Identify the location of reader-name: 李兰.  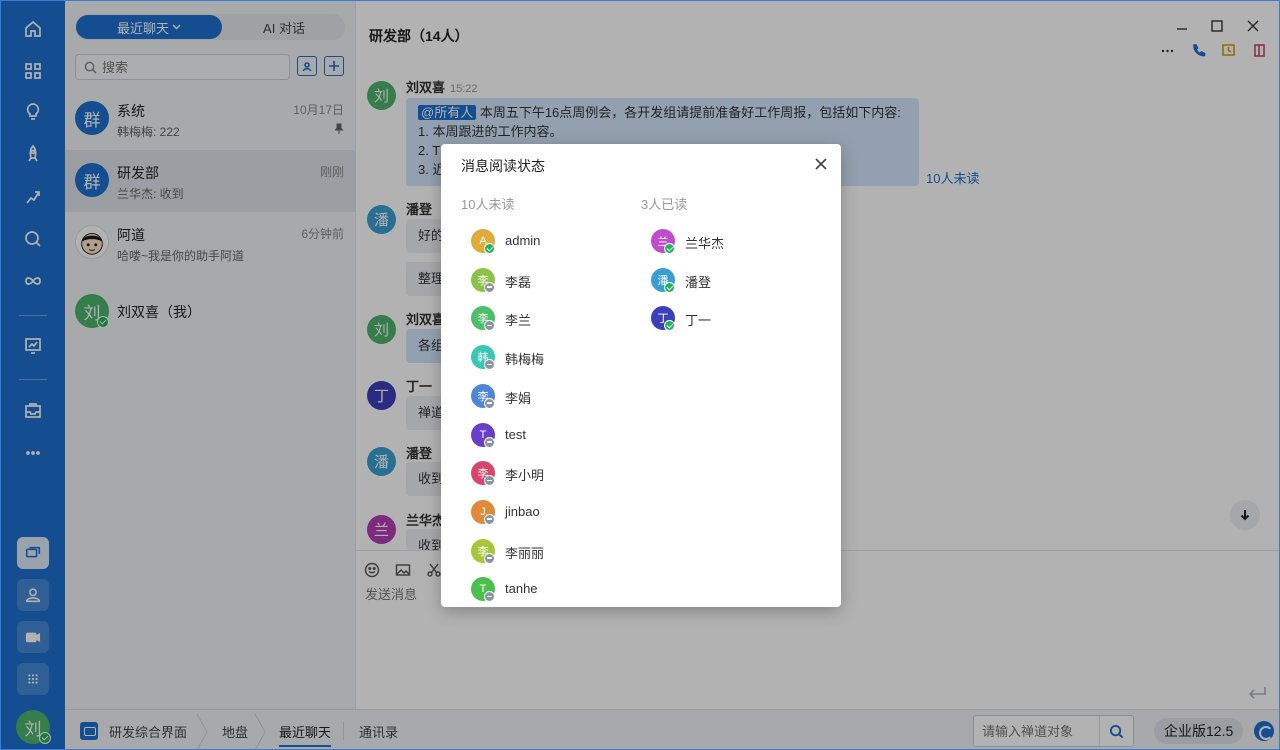
(518, 321).